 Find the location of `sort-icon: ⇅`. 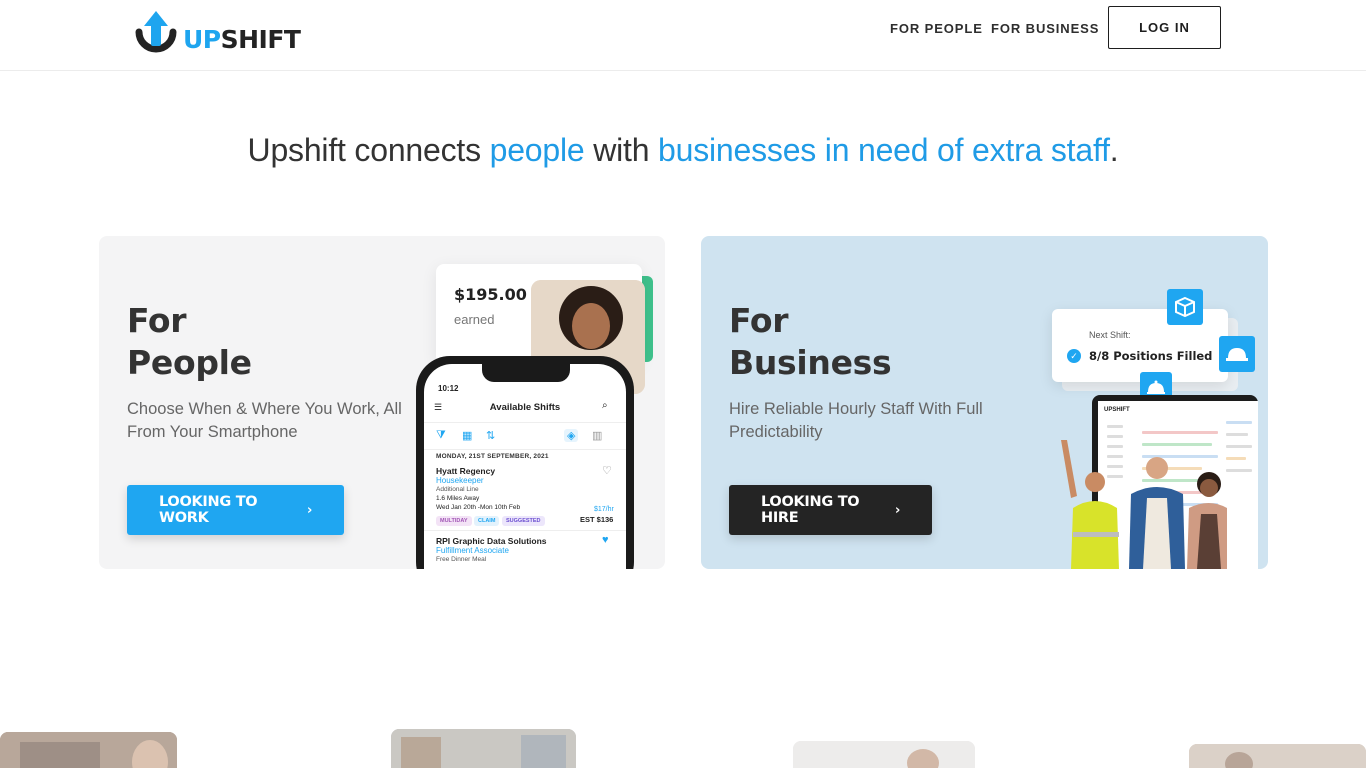

sort-icon: ⇅ is located at coordinates (491, 436).